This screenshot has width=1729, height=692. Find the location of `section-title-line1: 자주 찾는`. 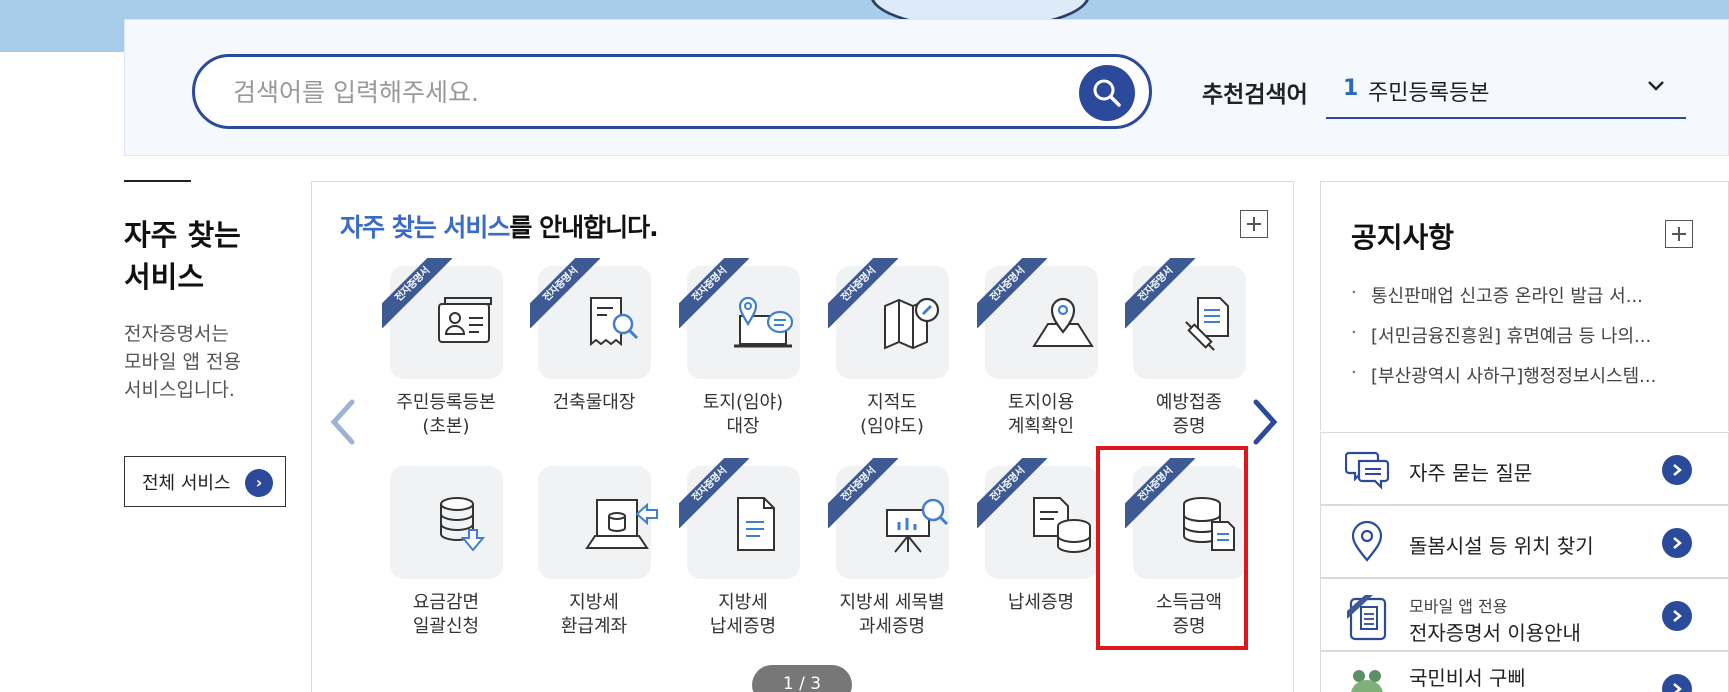

section-title-line1: 자주 찾는 is located at coordinates (182, 235).